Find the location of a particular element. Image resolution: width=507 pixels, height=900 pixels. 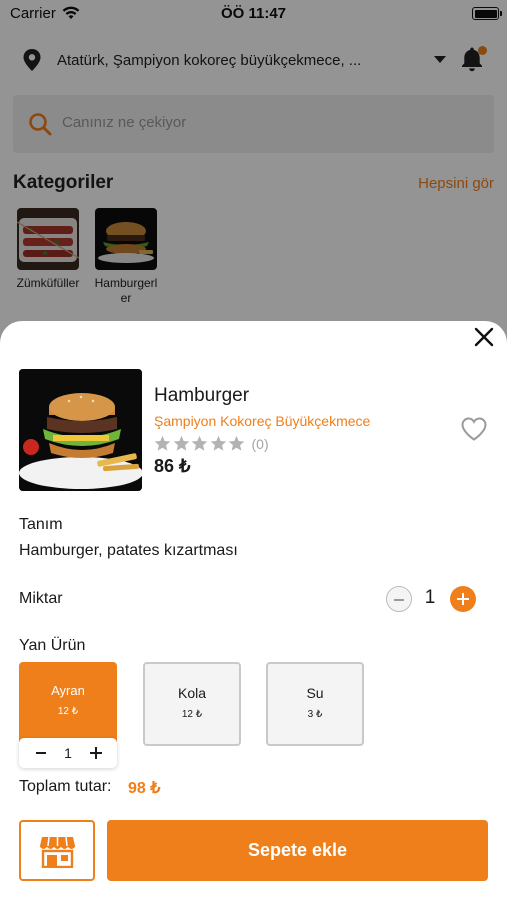

side-quantity-value: 1 is located at coordinates (68, 753).